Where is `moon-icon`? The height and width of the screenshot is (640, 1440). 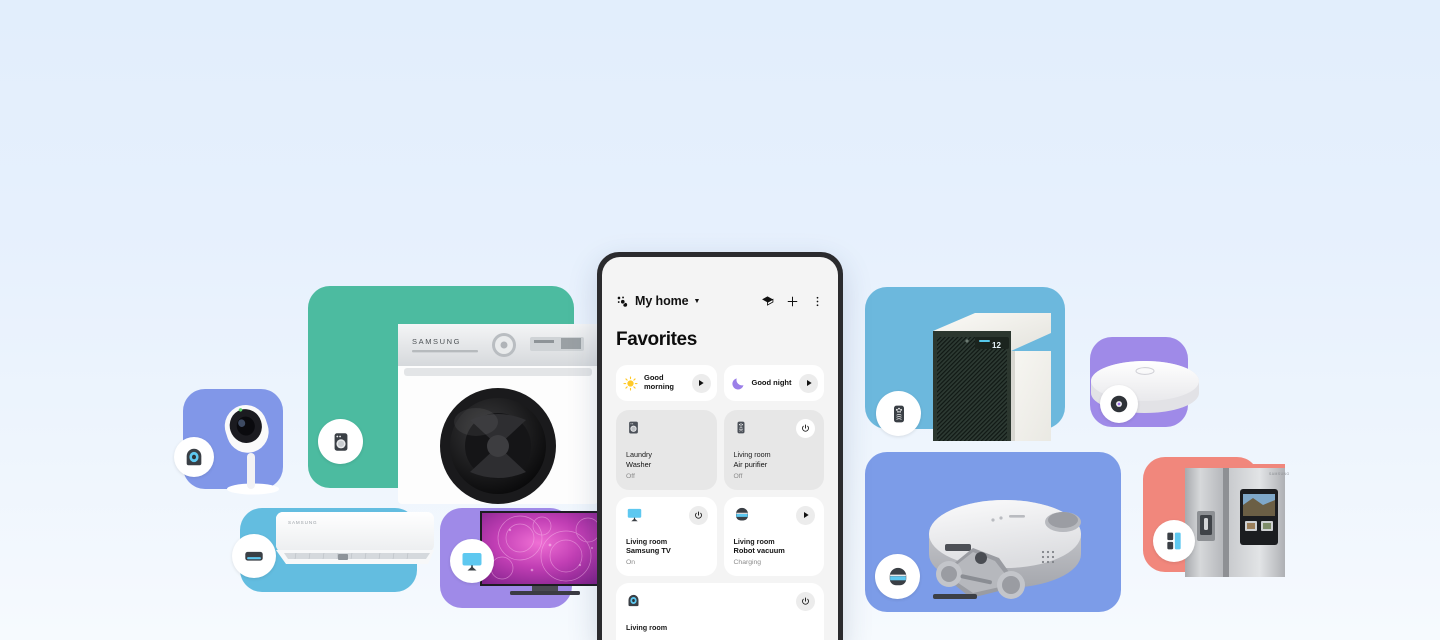 moon-icon is located at coordinates (738, 383).